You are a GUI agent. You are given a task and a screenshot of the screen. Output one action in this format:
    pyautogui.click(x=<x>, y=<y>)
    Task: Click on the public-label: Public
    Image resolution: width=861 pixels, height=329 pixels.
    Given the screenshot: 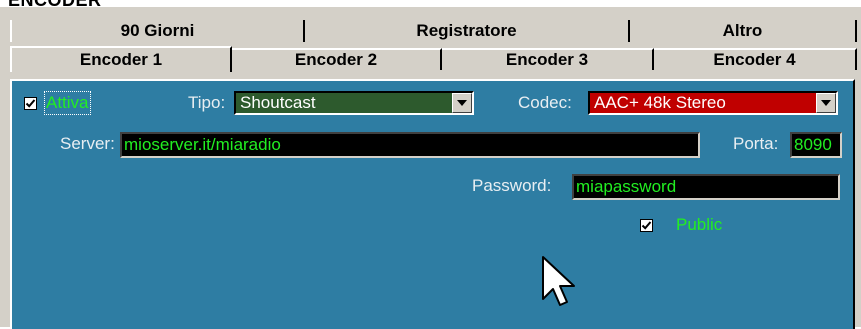 What is the action you would take?
    pyautogui.click(x=699, y=225)
    